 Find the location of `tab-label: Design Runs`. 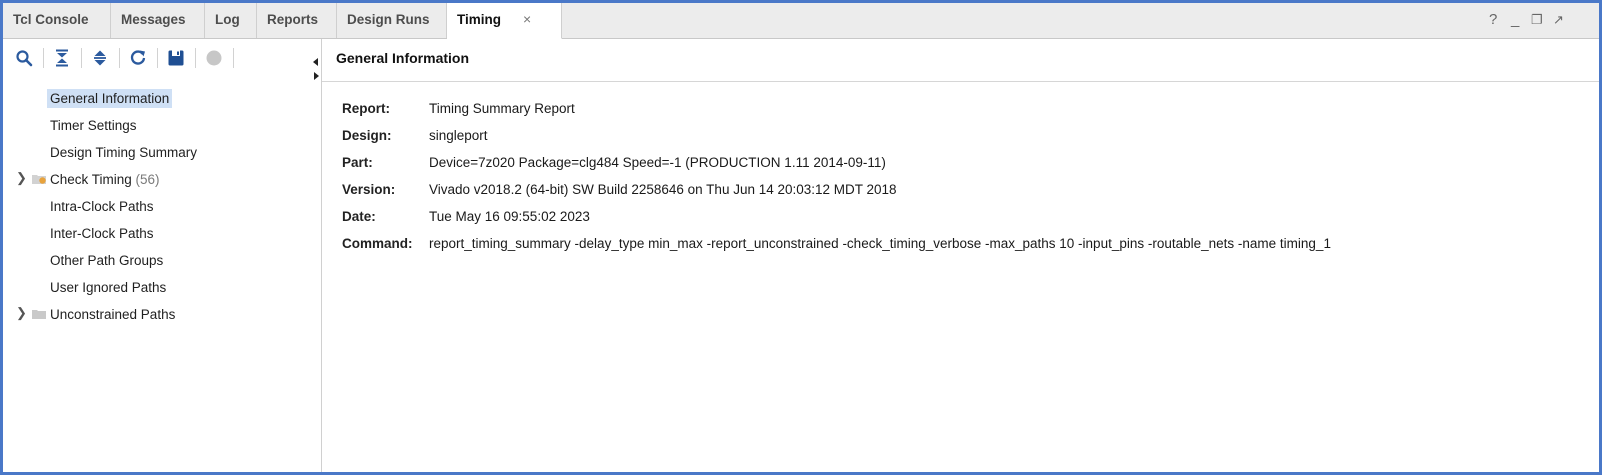

tab-label: Design Runs is located at coordinates (388, 19).